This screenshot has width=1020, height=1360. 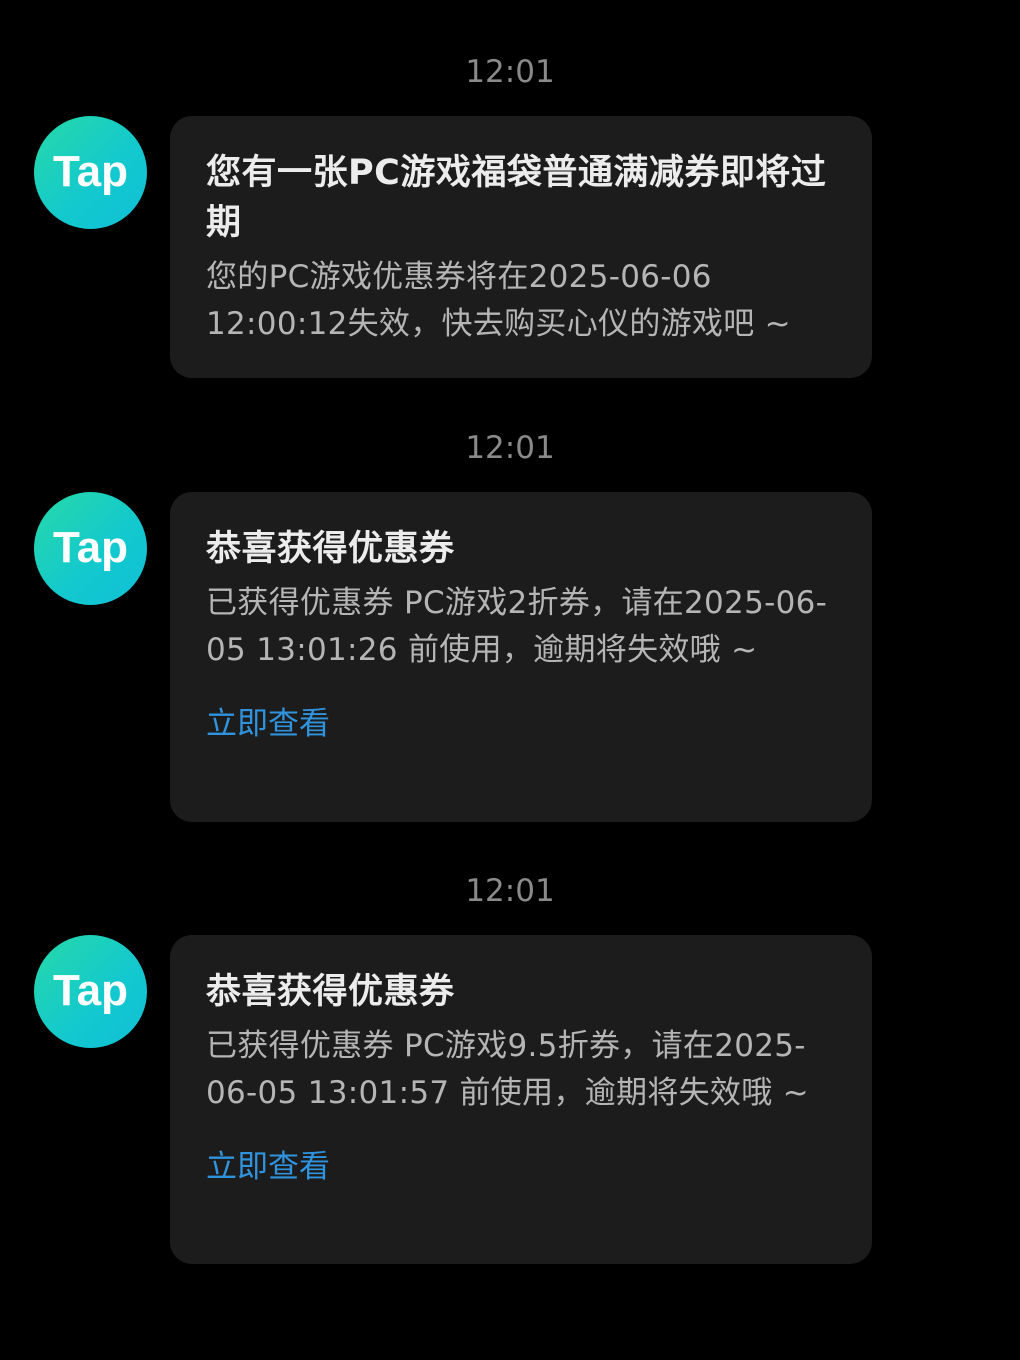 What do you see at coordinates (516, 198) in the screenshot?
I see `message-title: 您有一张PC游戏福袋普通满减券即将过期` at bounding box center [516, 198].